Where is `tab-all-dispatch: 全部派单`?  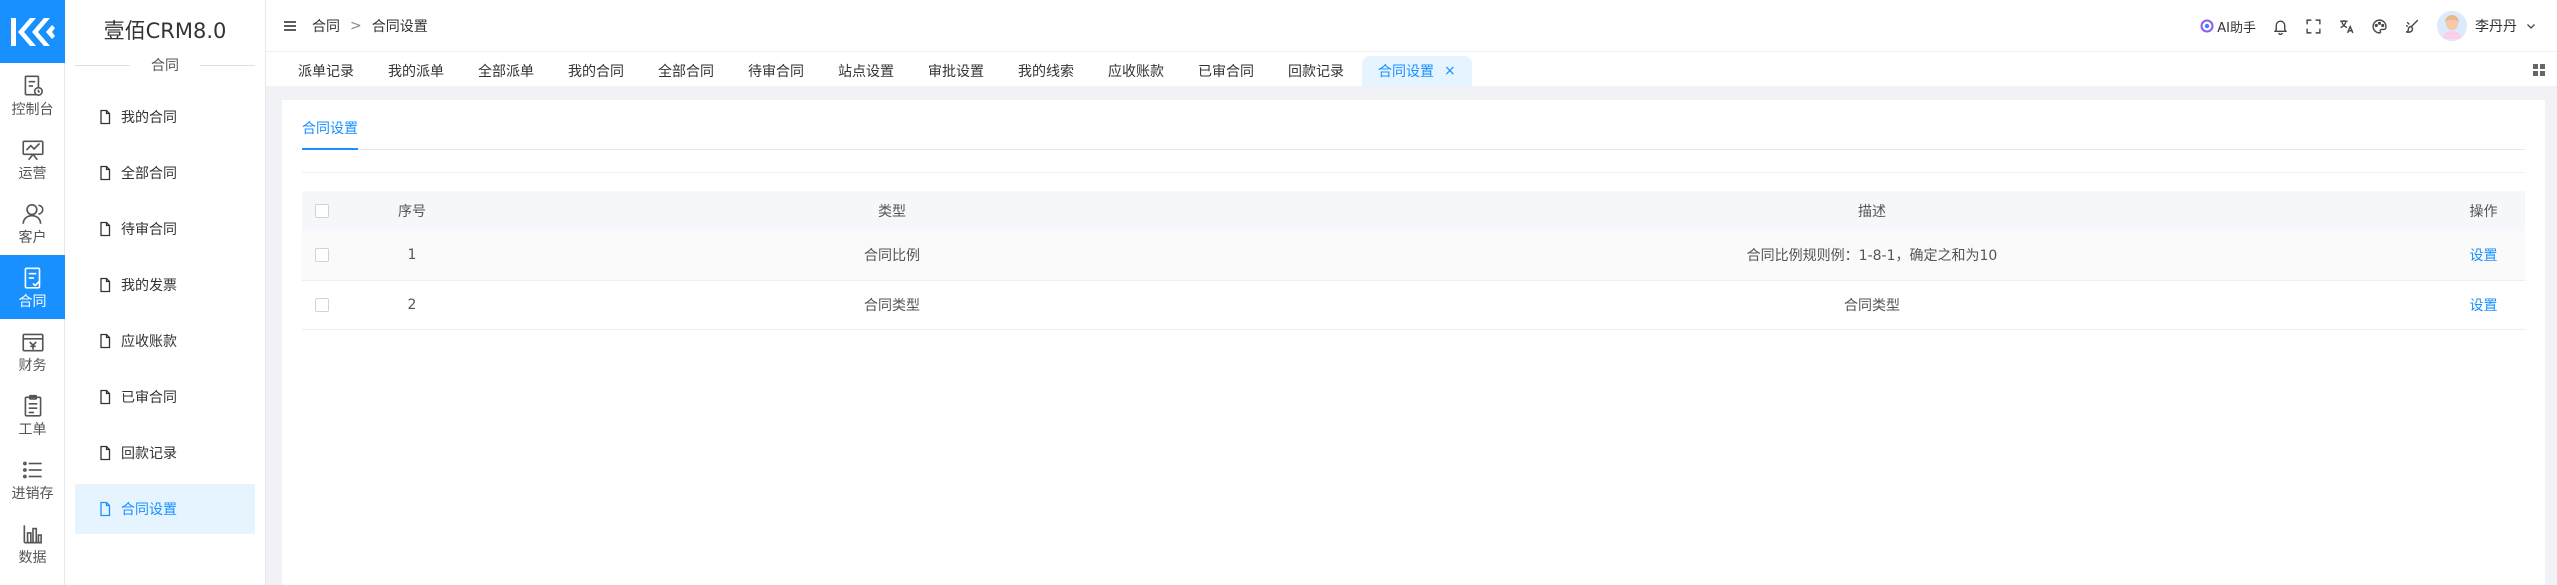 tab-all-dispatch: 全部派单 is located at coordinates (506, 71).